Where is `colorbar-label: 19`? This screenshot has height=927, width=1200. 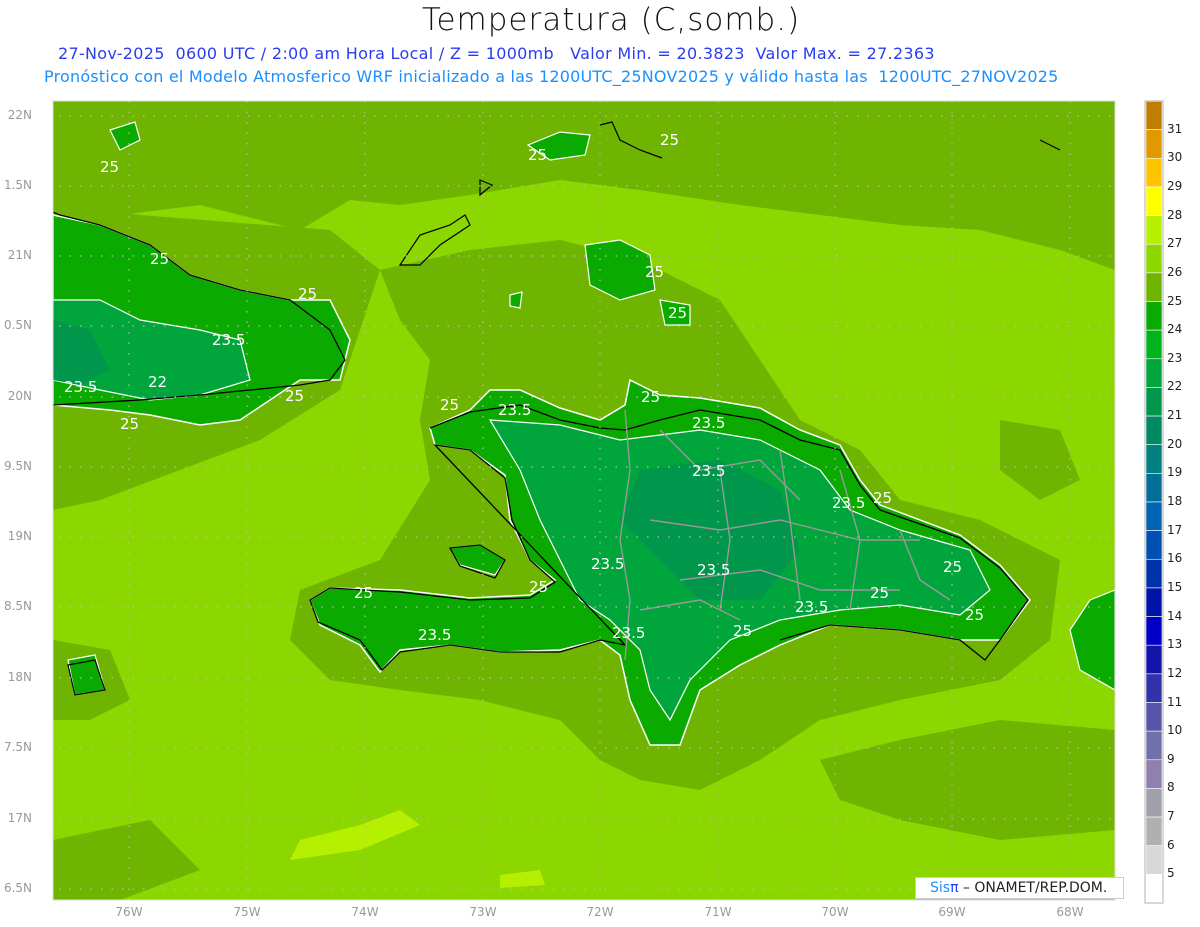 colorbar-label: 19 is located at coordinates (1175, 472).